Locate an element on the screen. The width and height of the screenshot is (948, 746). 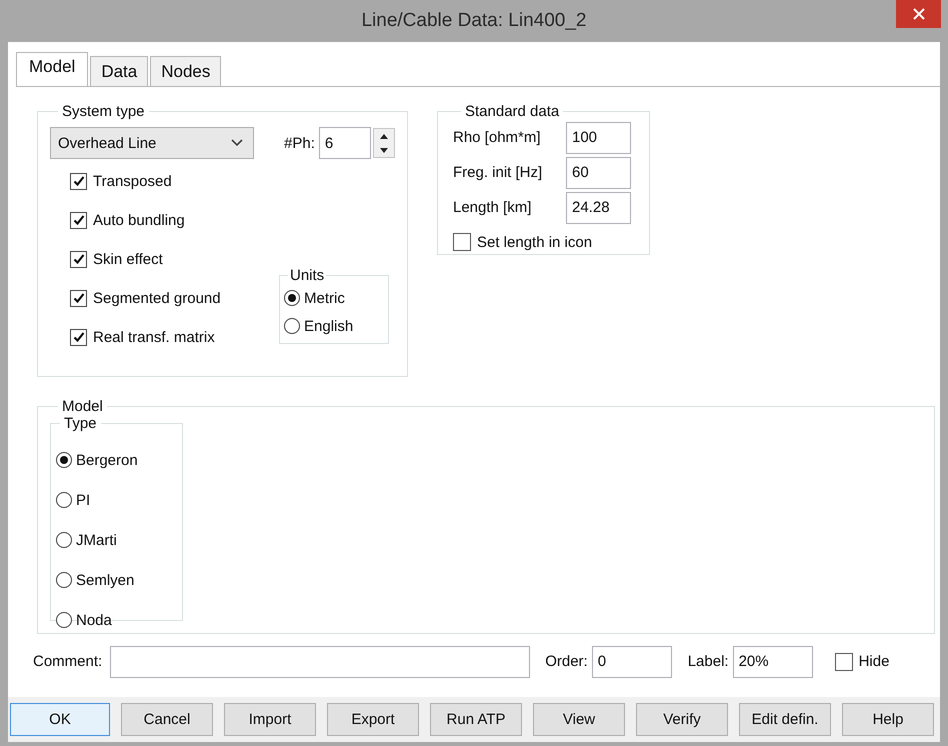
dialog-button: Export is located at coordinates (373, 719).